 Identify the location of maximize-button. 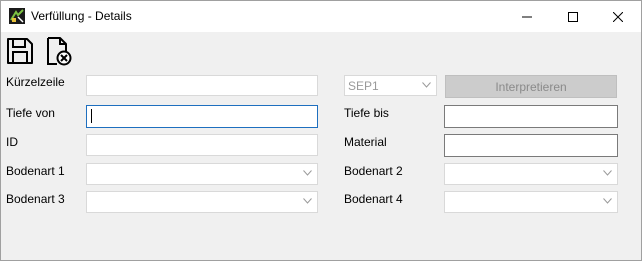
(573, 16).